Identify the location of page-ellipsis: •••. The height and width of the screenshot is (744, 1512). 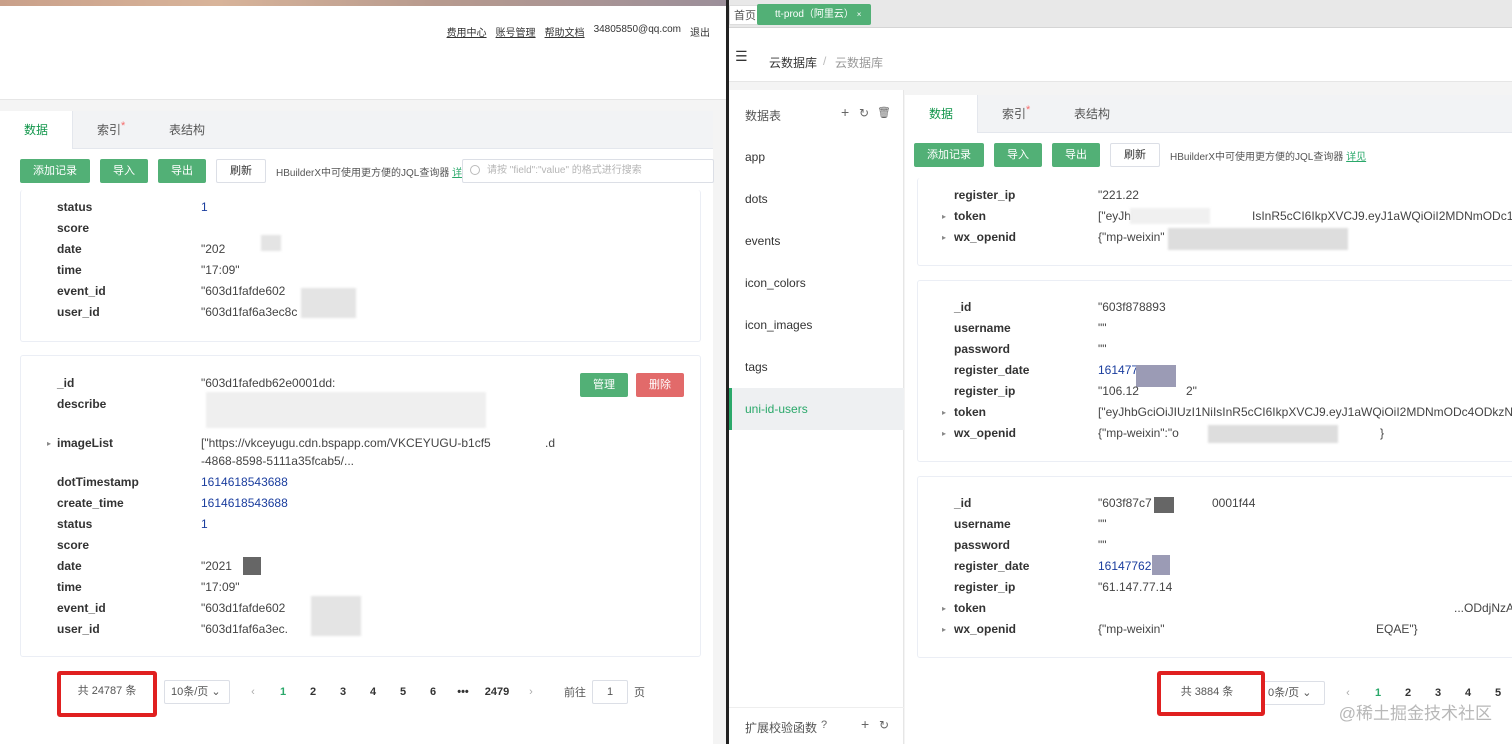
(463, 692).